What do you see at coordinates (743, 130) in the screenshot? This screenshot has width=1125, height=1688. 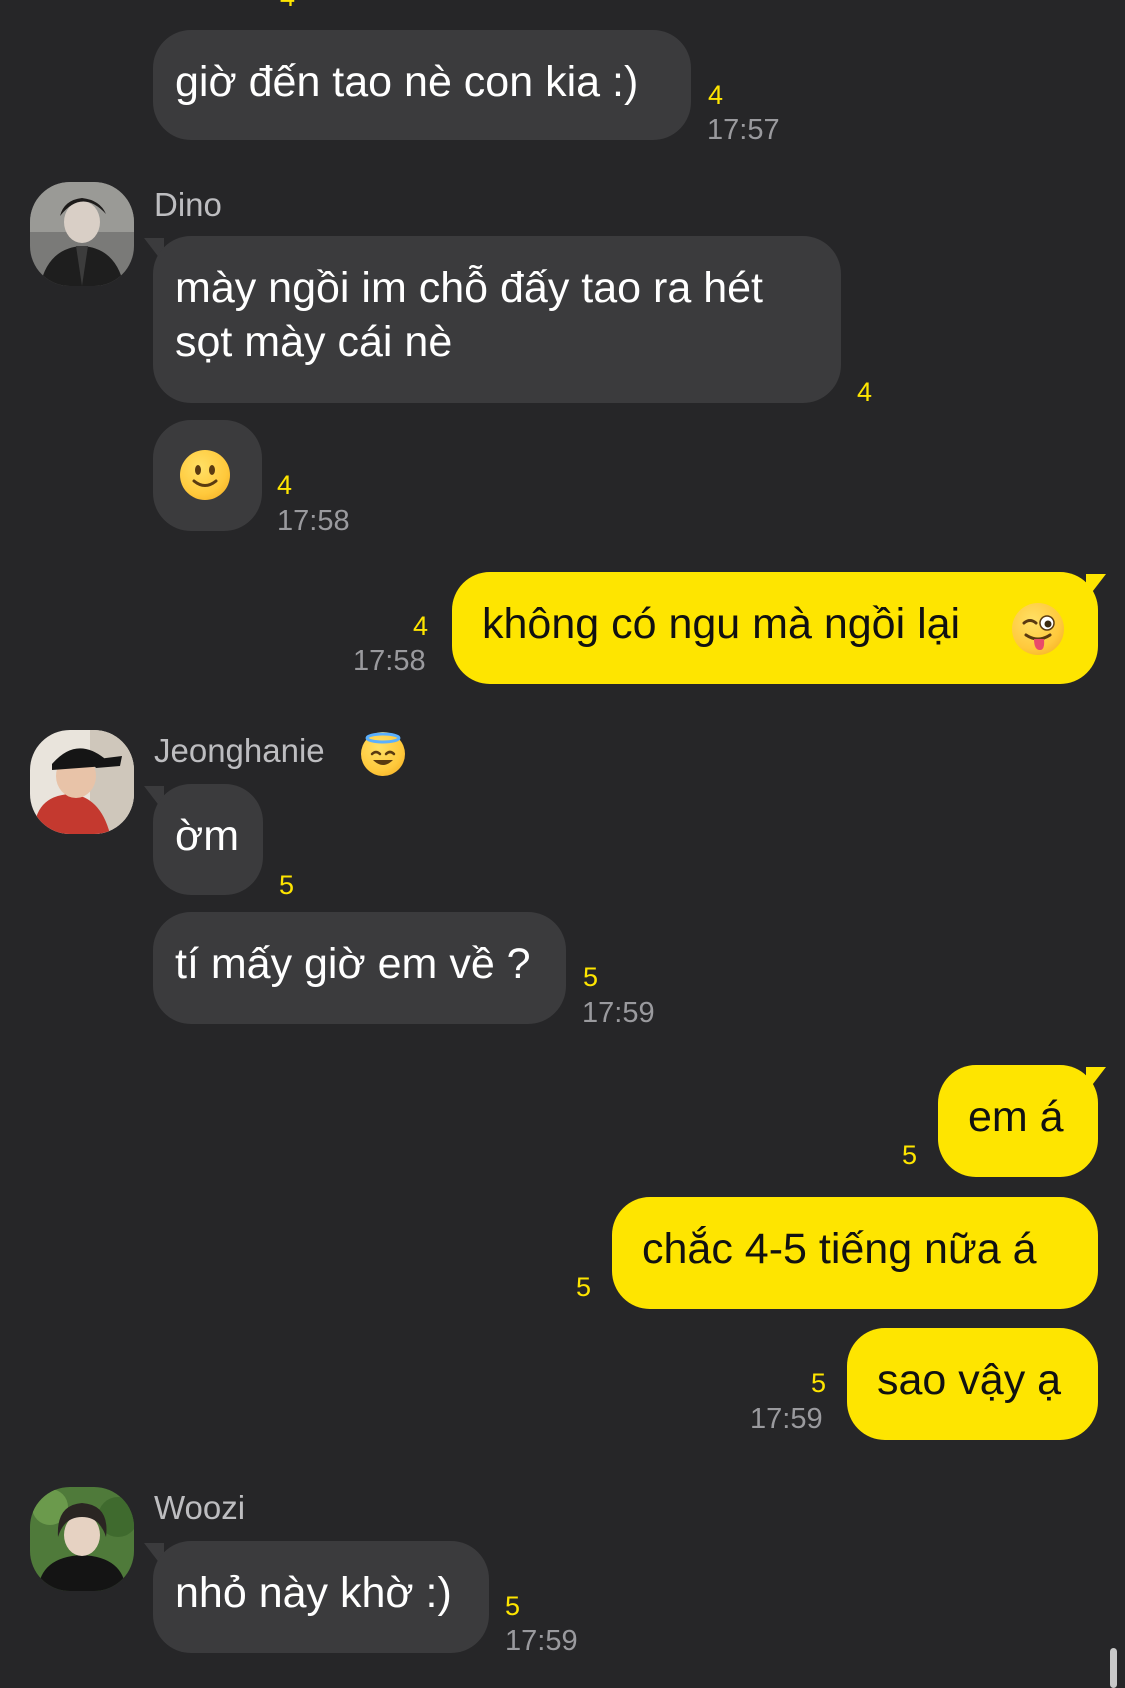 I see `message-time: 17:57` at bounding box center [743, 130].